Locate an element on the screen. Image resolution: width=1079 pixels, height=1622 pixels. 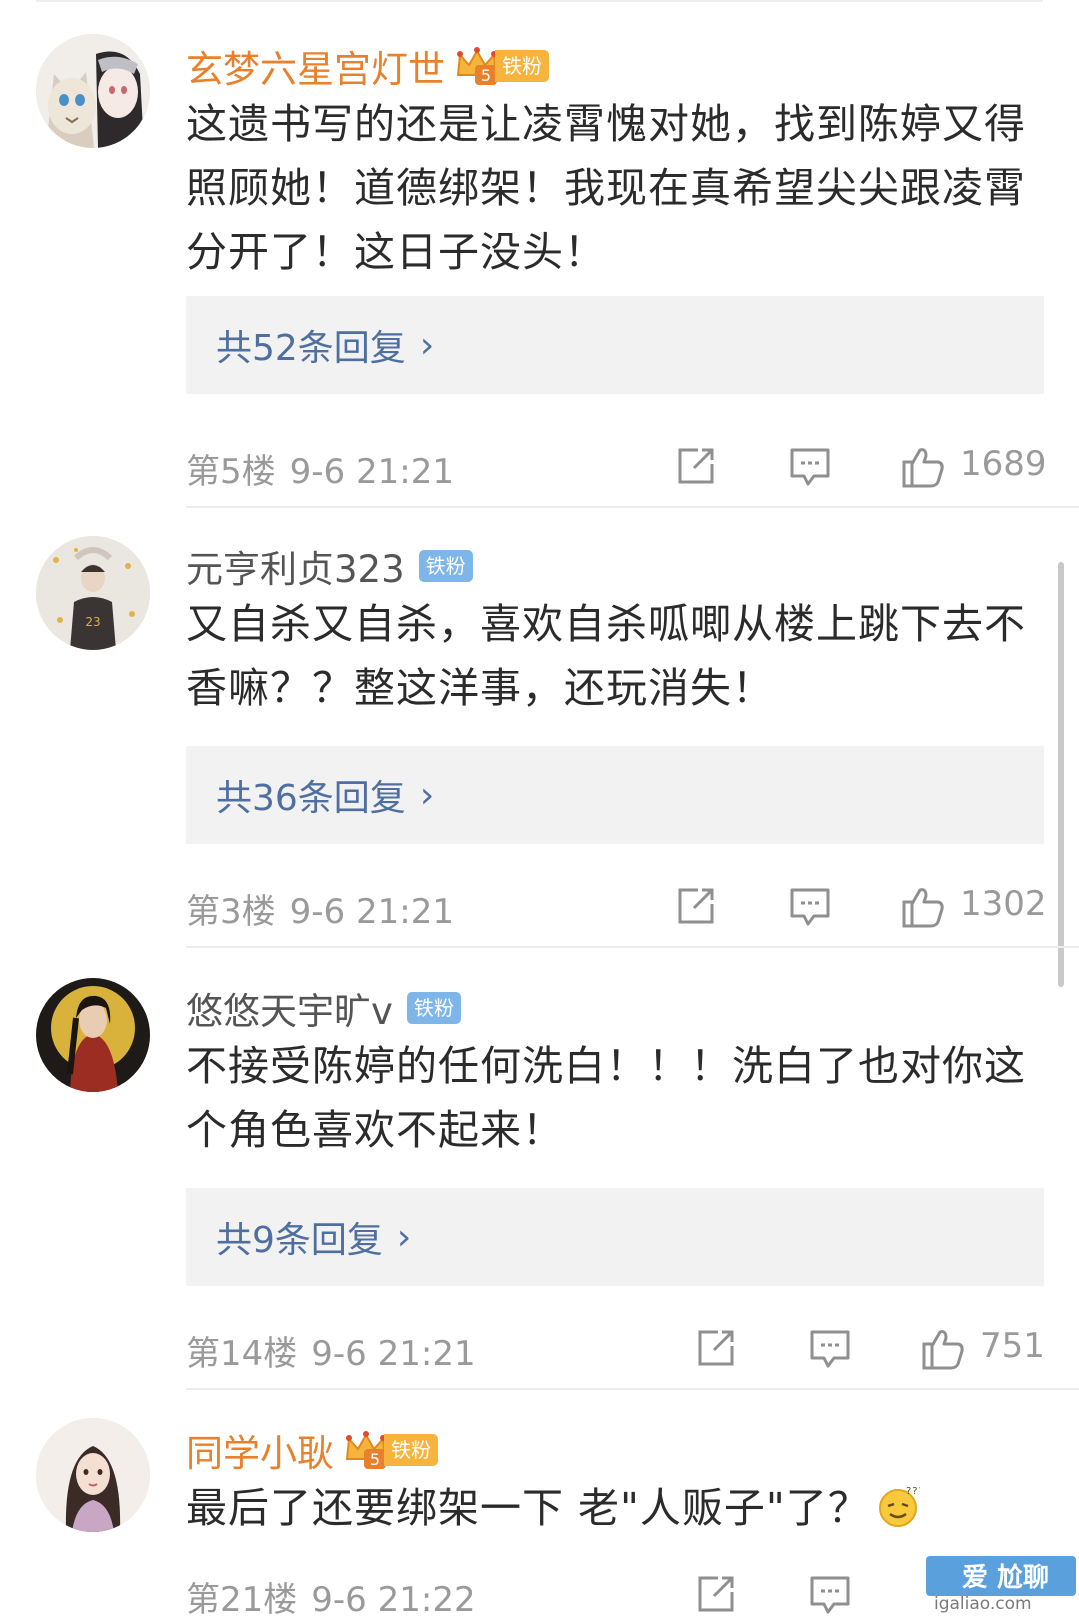
user-row: 悠悠天宇旷v 铁粉 is located at coordinates (323, 1008).